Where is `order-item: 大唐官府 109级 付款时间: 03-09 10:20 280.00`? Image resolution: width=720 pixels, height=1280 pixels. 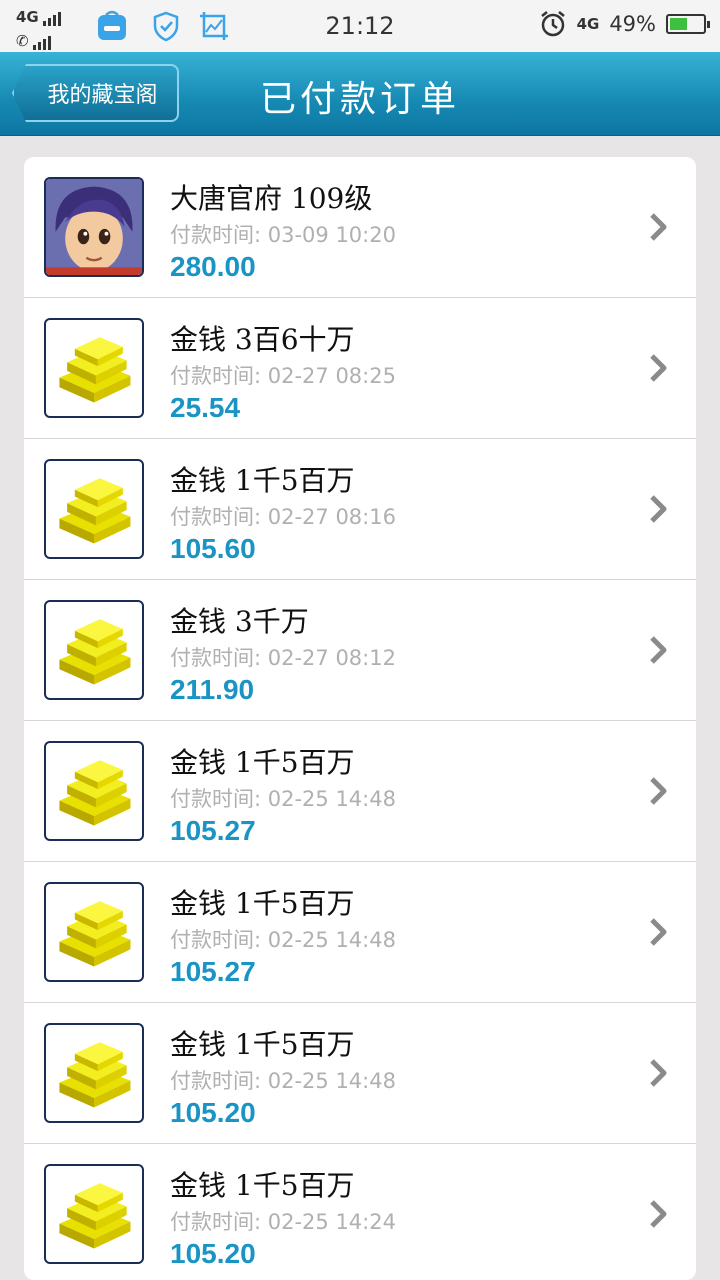 order-item: 大唐官府 109级 付款时间: 03-09 10:20 280.00 is located at coordinates (360, 227).